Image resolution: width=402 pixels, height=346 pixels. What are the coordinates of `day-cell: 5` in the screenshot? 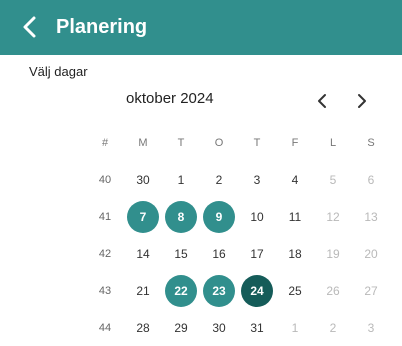 It's located at (333, 179).